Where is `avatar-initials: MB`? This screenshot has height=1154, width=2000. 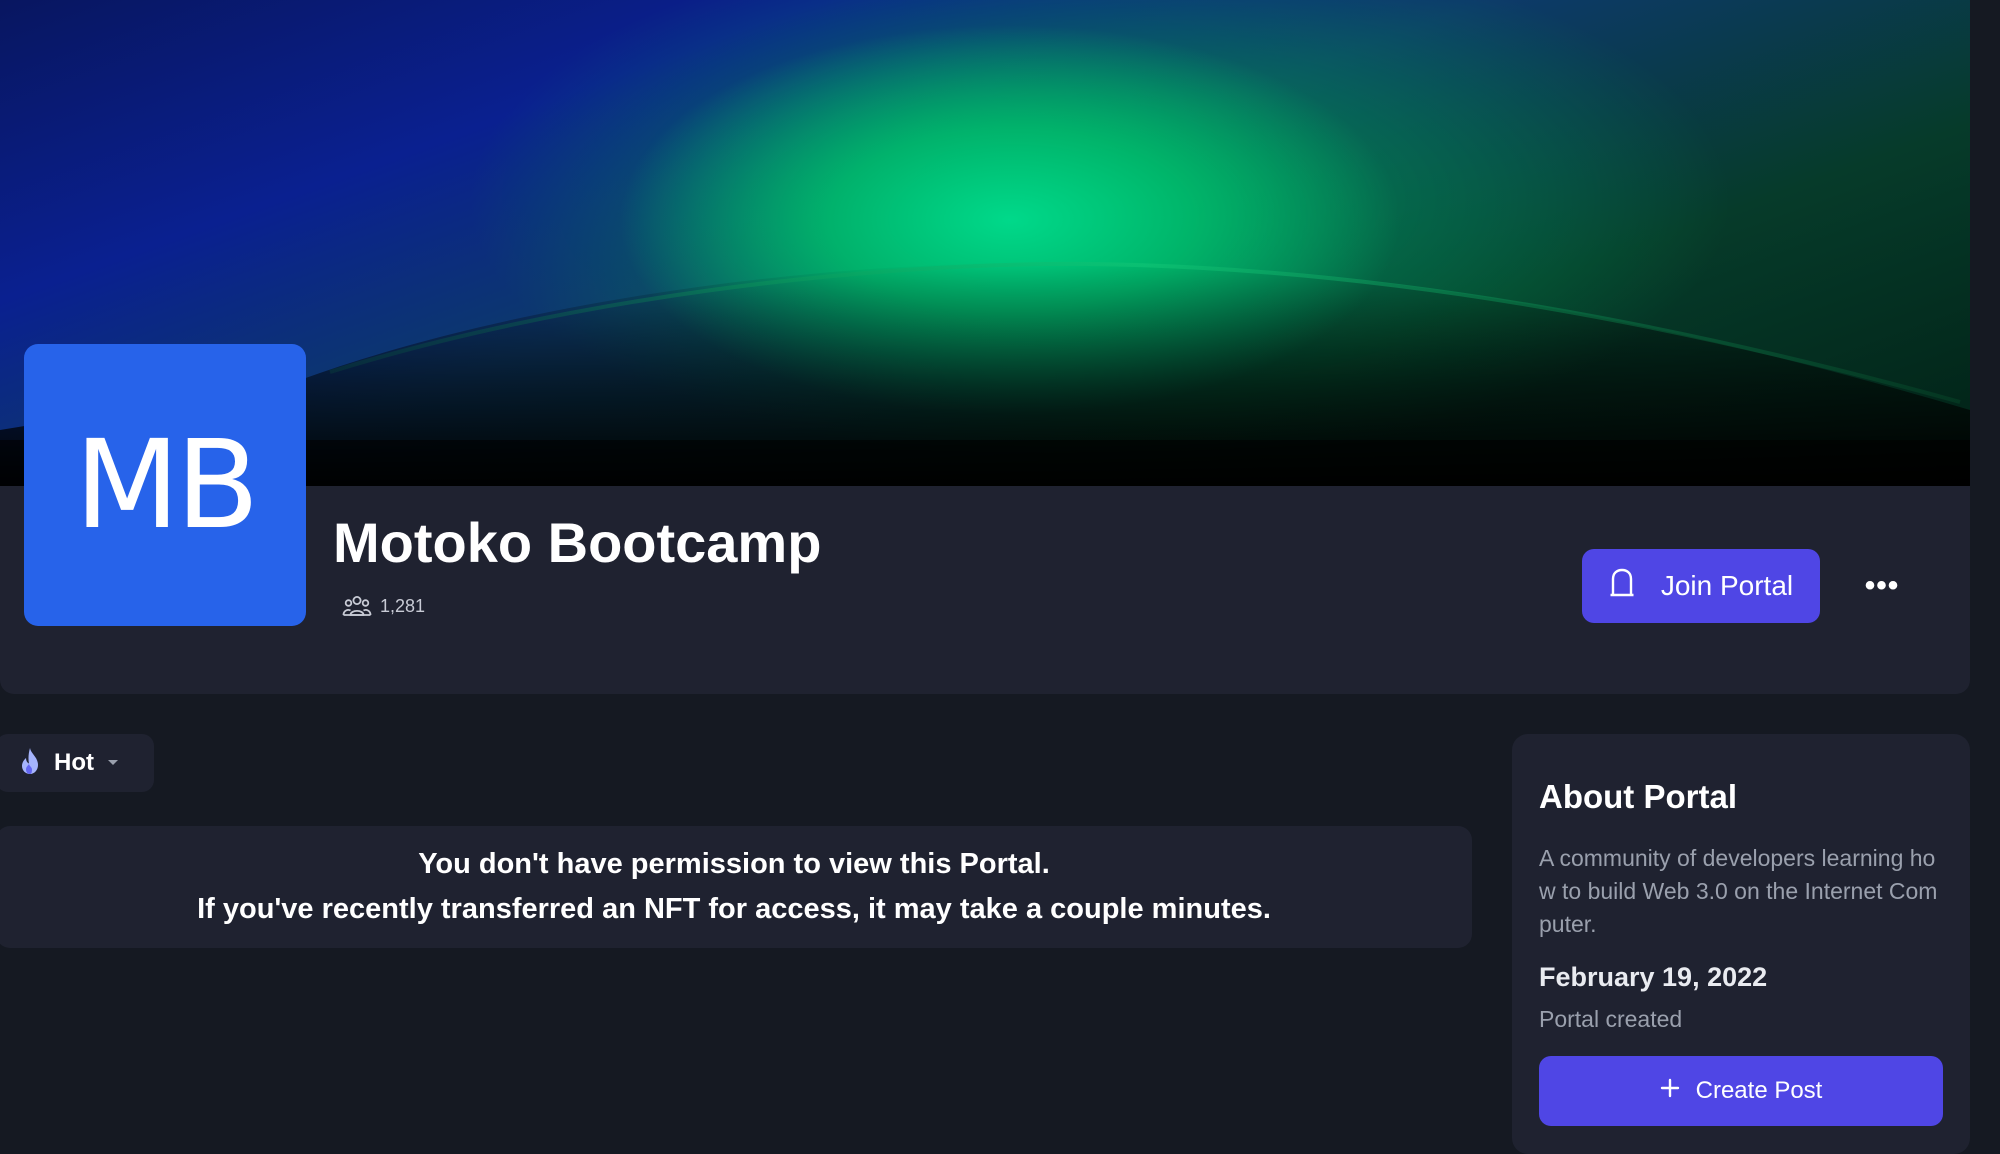 avatar-initials: MB is located at coordinates (167, 485).